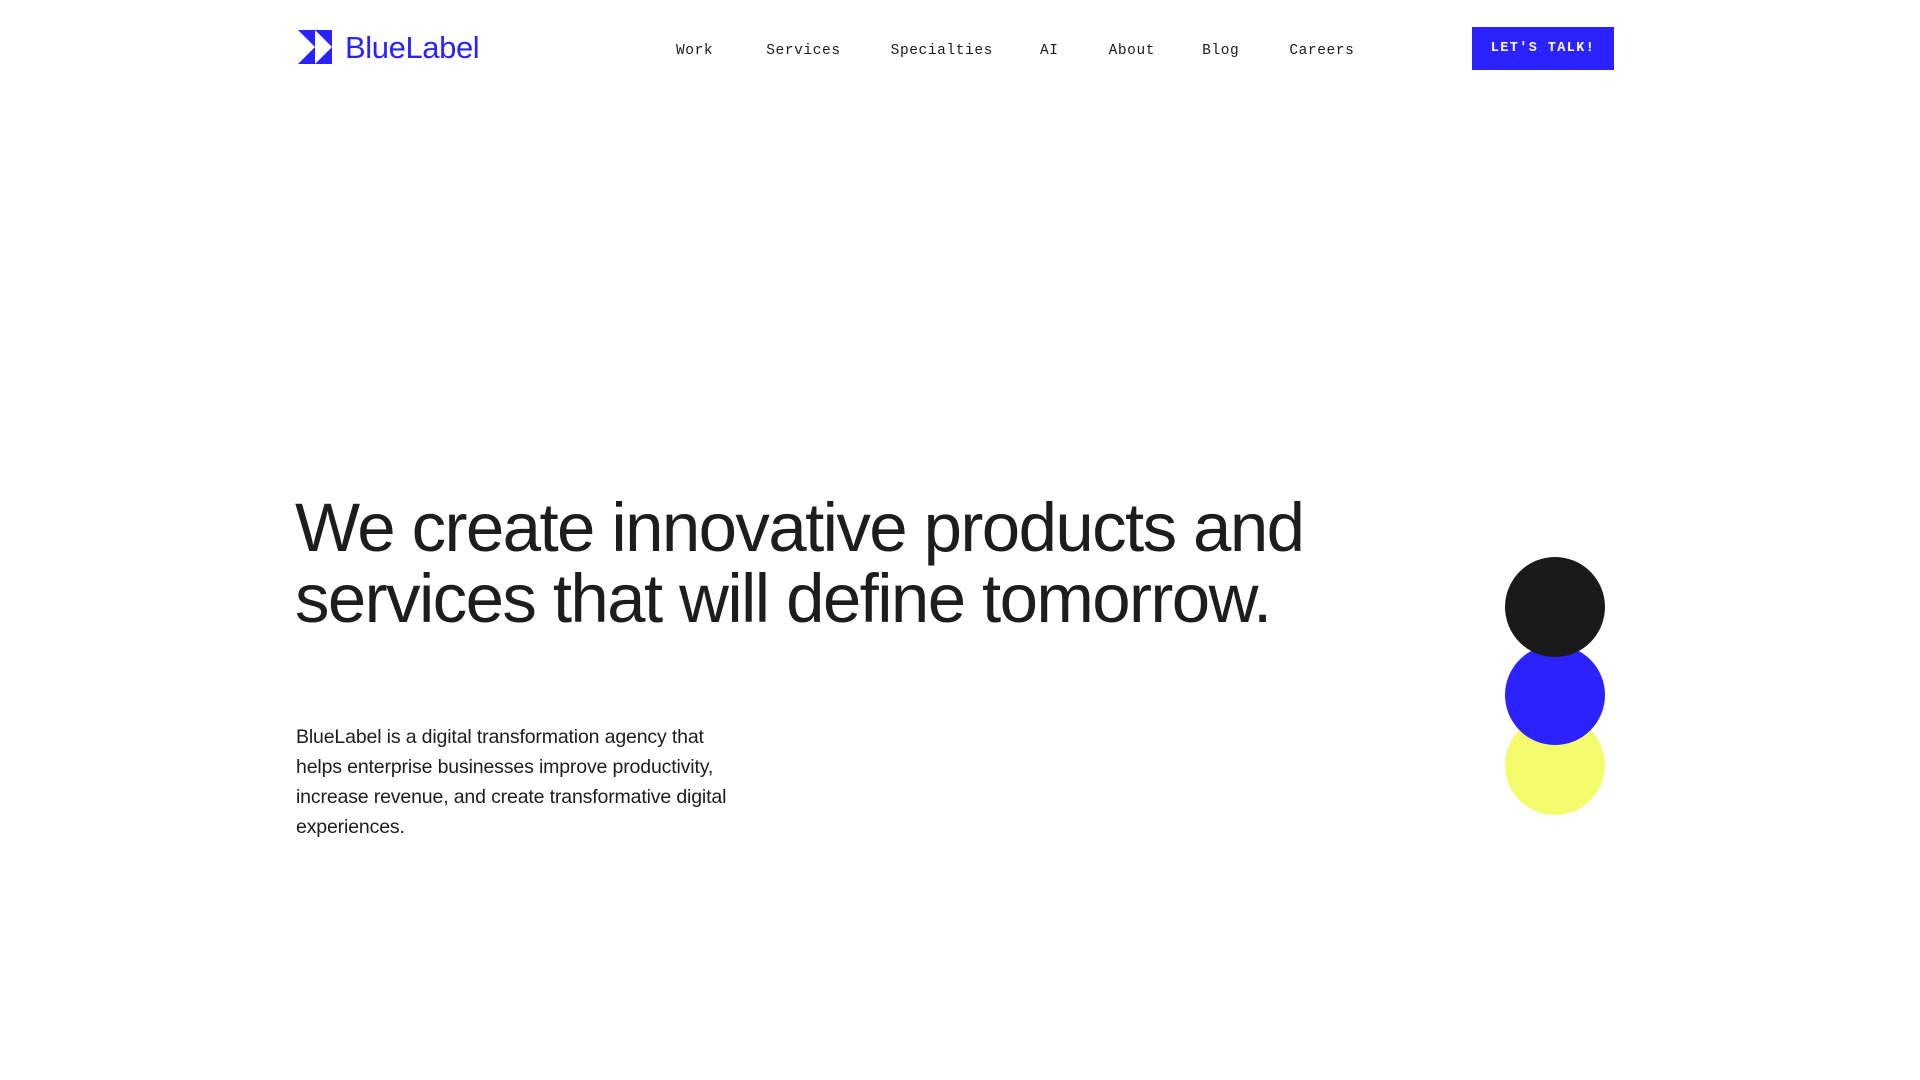 The height and width of the screenshot is (1080, 1920). I want to click on decorative-circle-black, so click(1555, 607).